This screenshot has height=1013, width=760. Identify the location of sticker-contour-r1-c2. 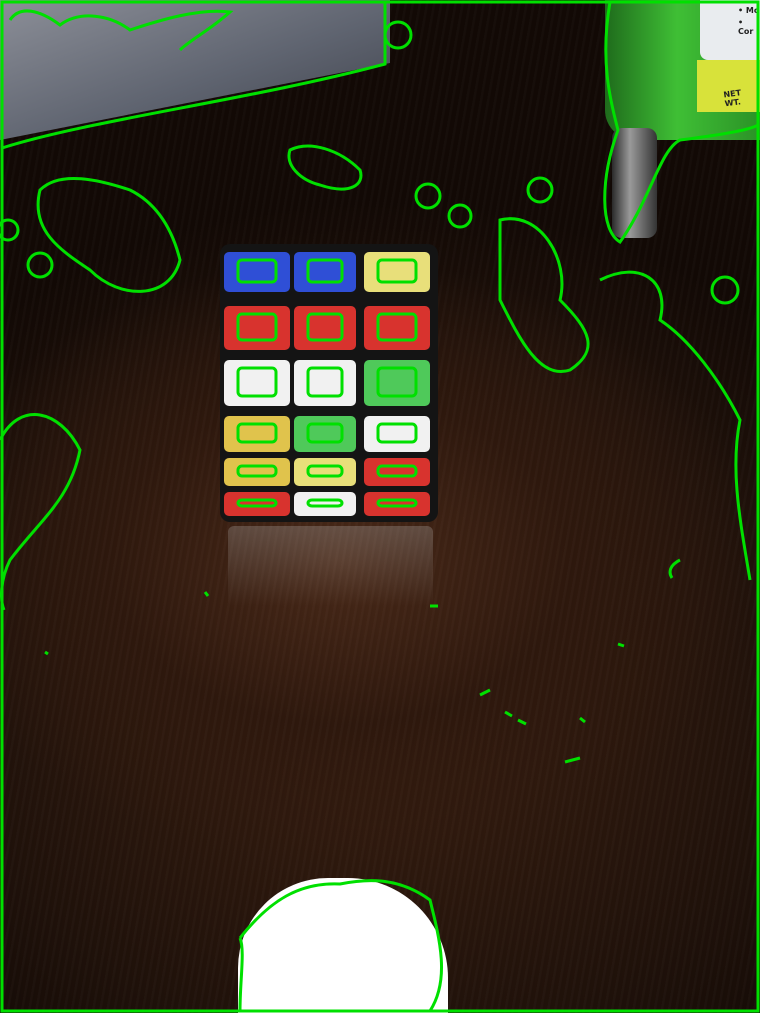
(325, 271).